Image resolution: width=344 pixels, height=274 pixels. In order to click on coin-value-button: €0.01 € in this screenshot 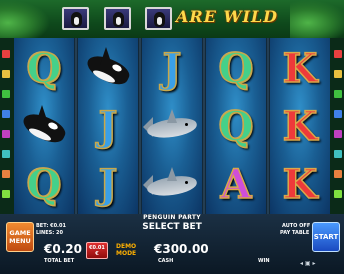, I will do `click(97, 250)`.